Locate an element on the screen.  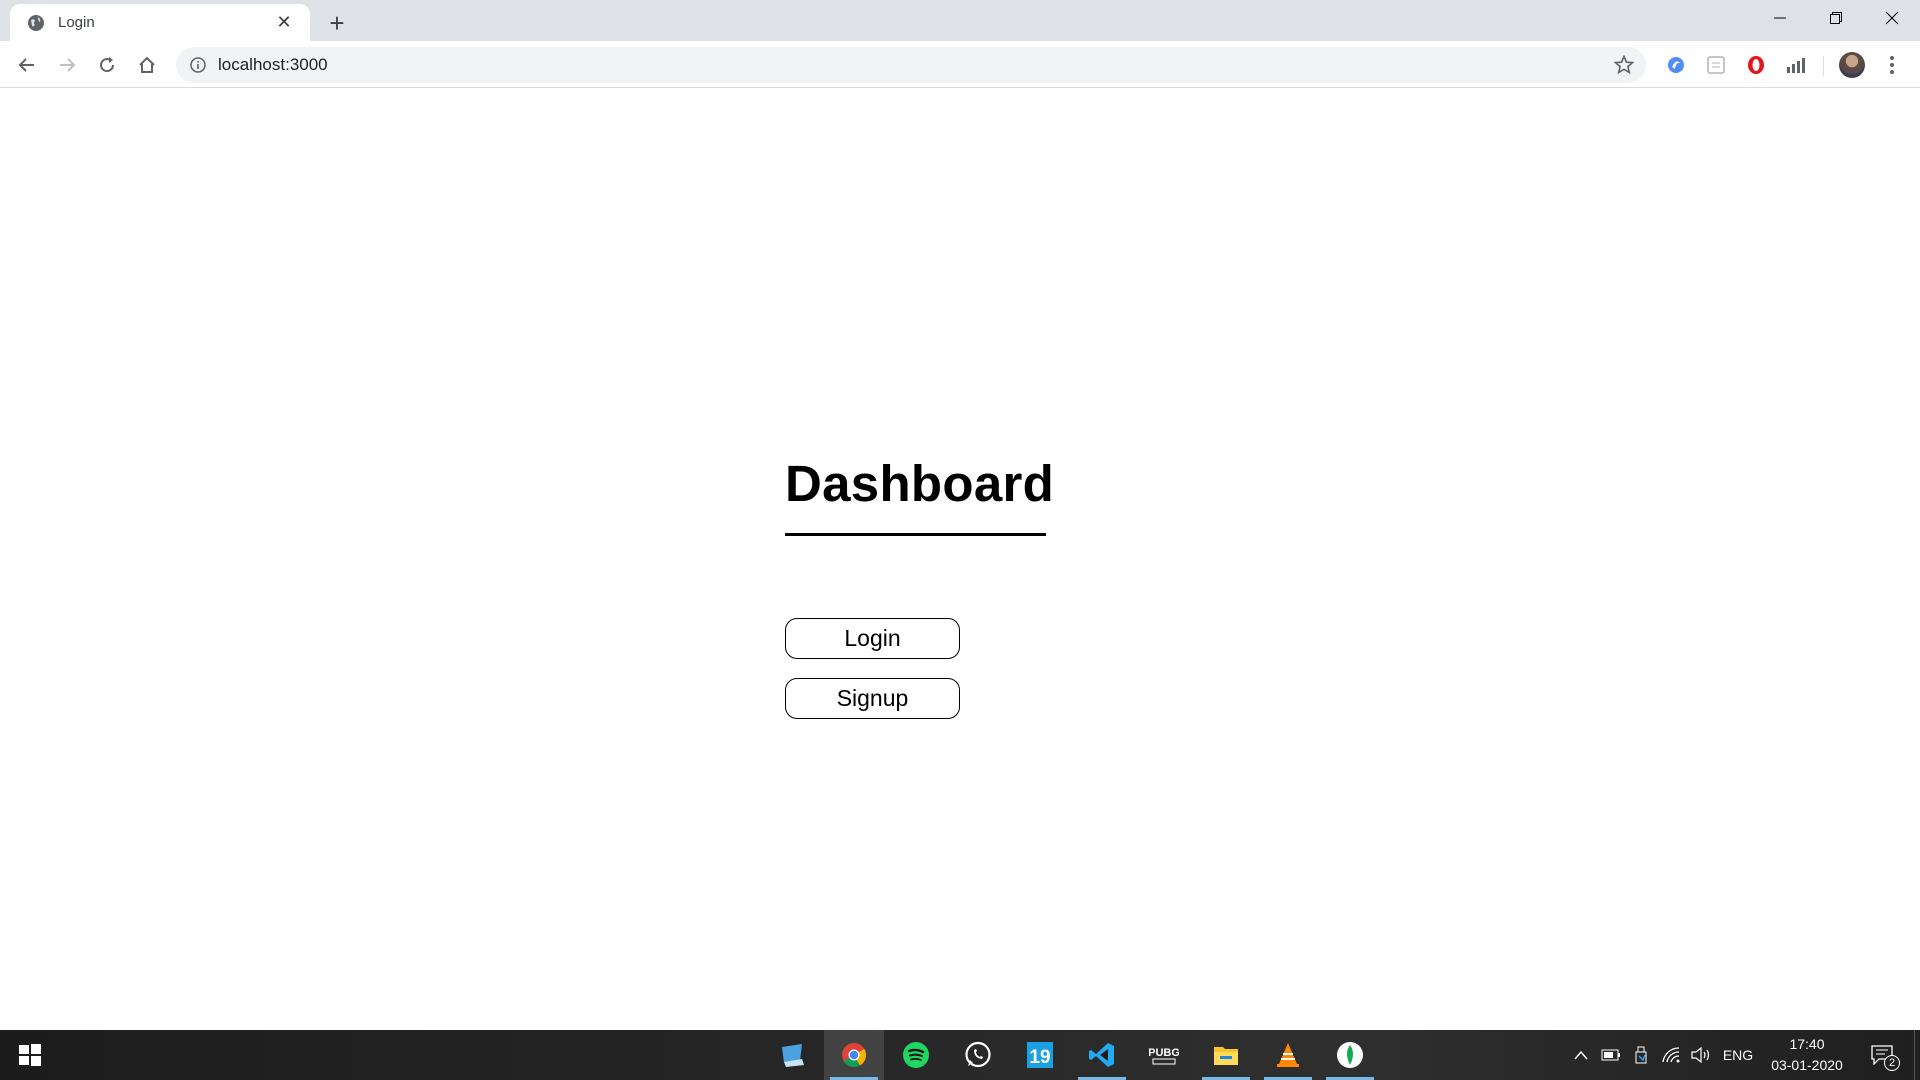
battery-icon is located at coordinates (1610, 1055).